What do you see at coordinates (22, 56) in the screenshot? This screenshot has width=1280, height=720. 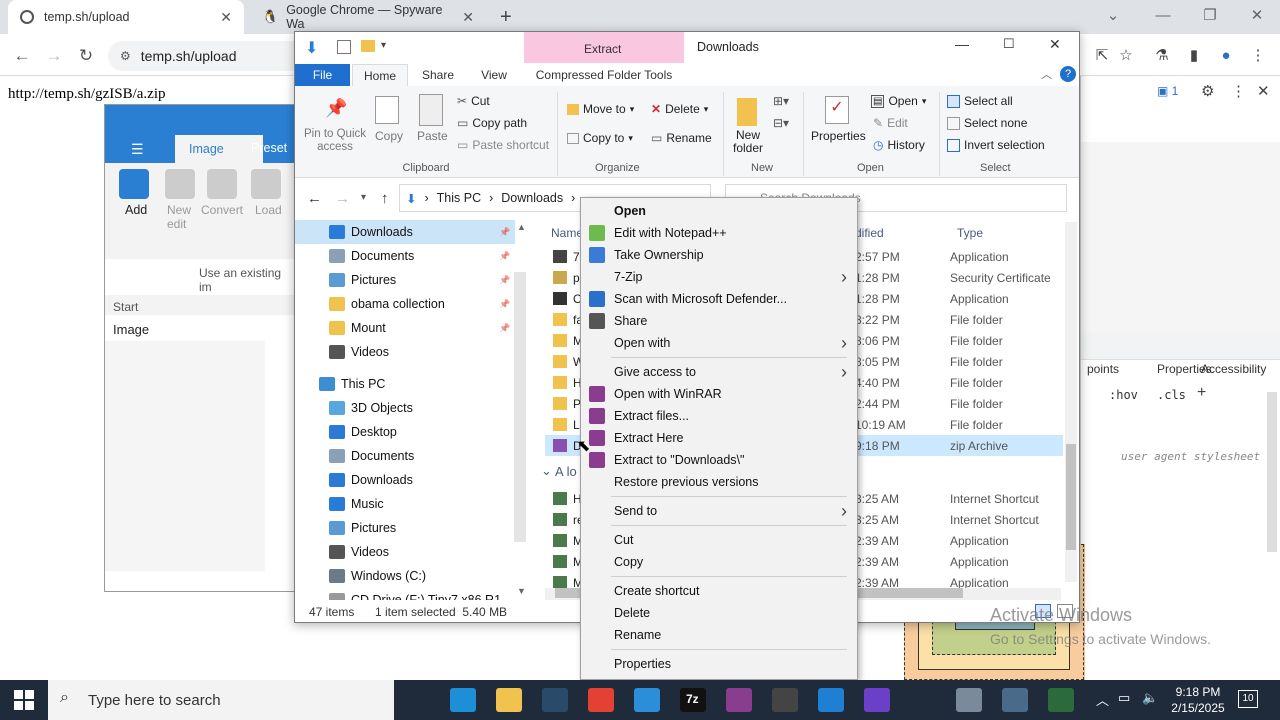 I see `back-icon: ←` at bounding box center [22, 56].